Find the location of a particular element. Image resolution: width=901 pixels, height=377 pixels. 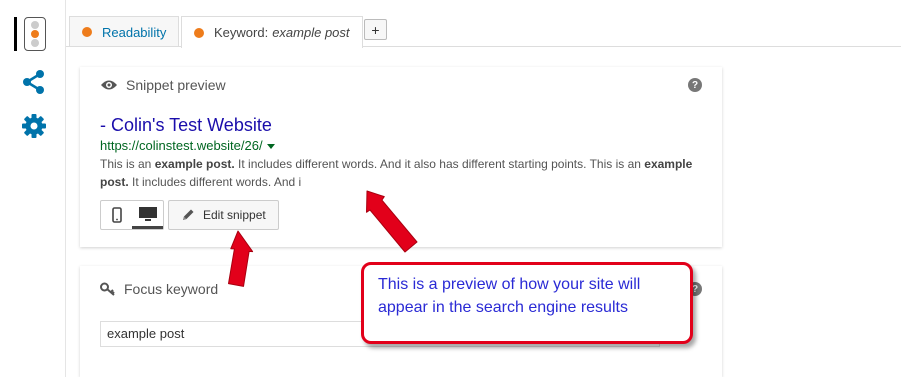

snippet-header: Snippet preview is located at coordinates (401, 85).